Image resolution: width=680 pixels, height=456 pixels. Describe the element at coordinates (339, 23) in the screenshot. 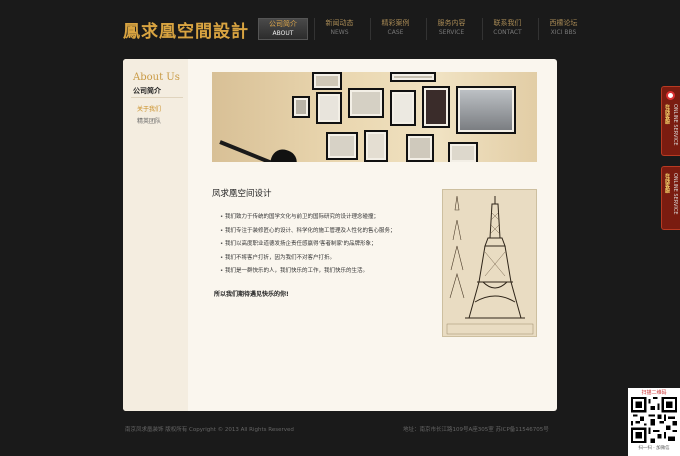

I see `nav-label-cn: 新闻动态` at that location.